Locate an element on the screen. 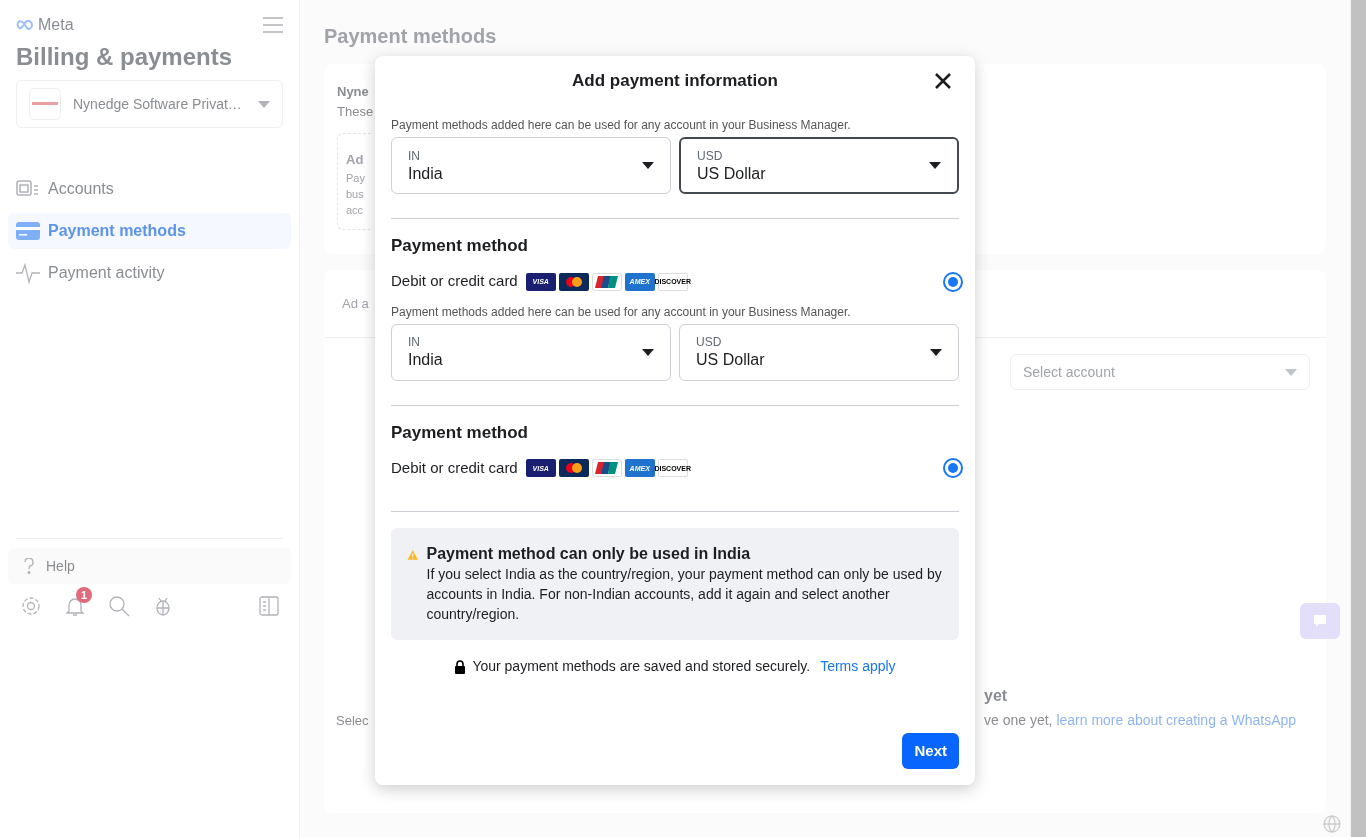 Image resolution: width=1366 pixels, height=837 pixels. next-button: Next is located at coordinates (930, 751).